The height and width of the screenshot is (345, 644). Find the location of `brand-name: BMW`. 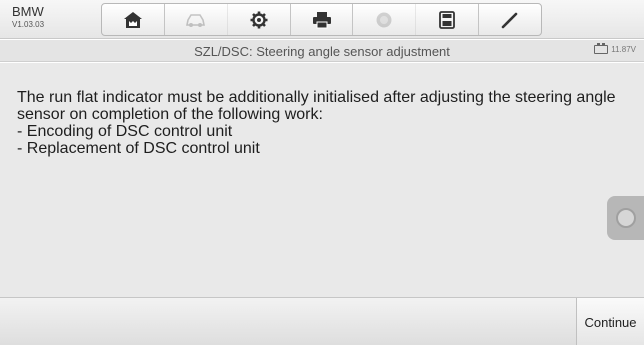

brand-name: BMW is located at coordinates (28, 11).